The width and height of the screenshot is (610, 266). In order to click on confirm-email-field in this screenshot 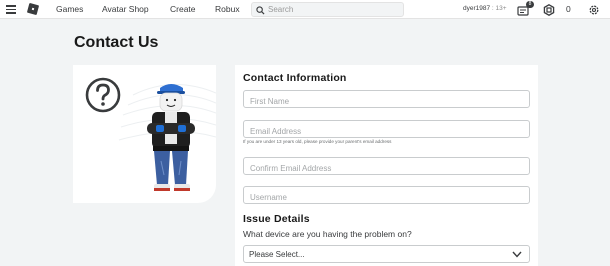, I will do `click(386, 167)`.